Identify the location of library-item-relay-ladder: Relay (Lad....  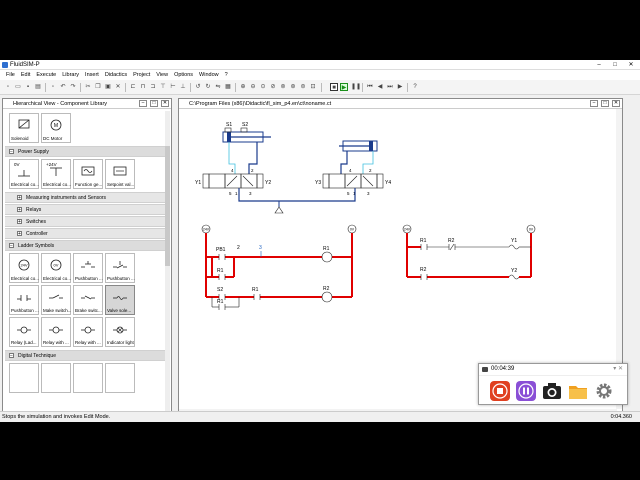
(24, 332).